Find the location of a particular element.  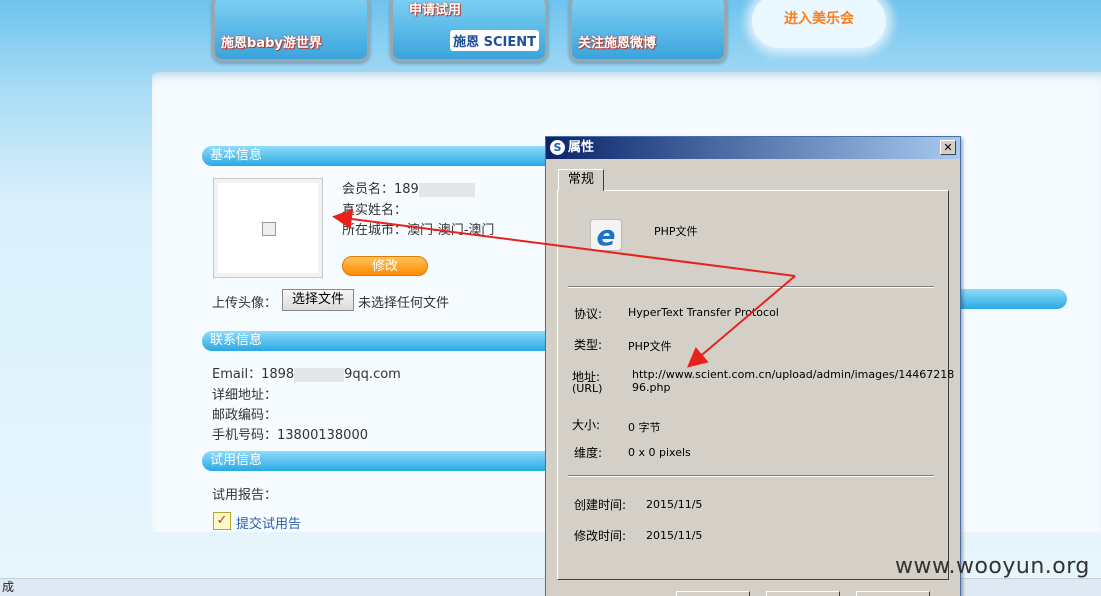

member-name: 会员名：189 is located at coordinates (408, 187).